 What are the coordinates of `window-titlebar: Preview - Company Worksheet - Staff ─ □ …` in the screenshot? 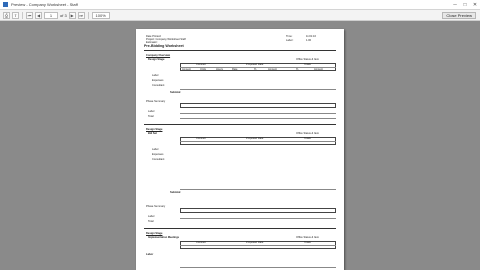 It's located at (240, 5).